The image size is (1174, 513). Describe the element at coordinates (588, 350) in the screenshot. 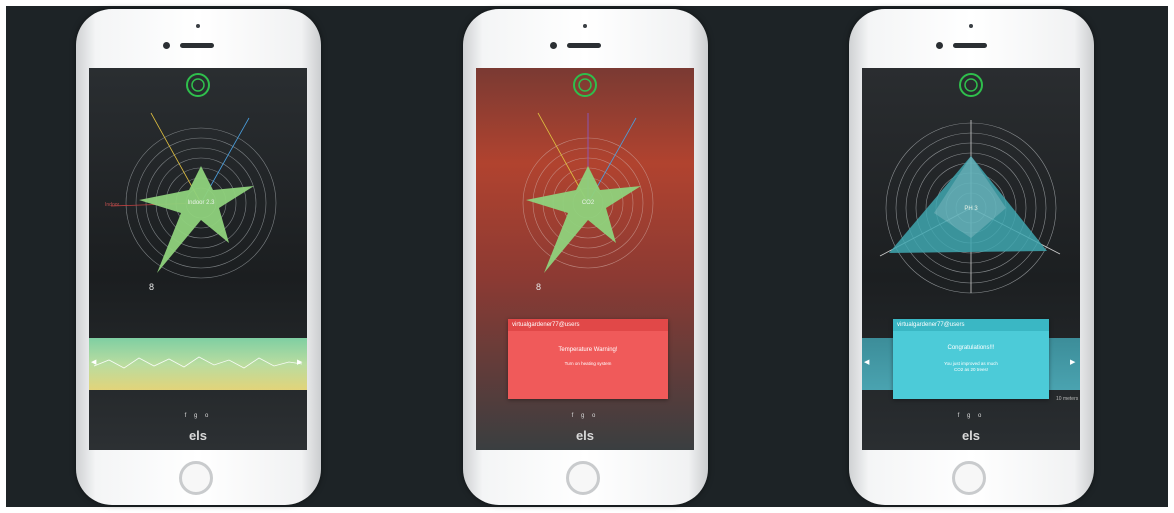

I see `popup-title: Temperature Warning!` at that location.